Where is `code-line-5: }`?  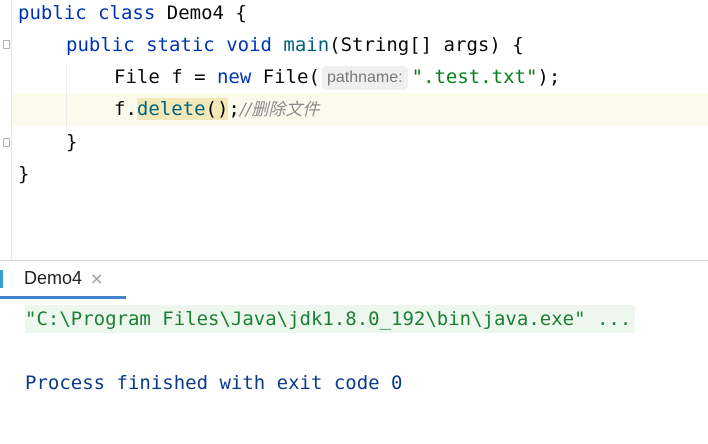
code-line-5: } is located at coordinates (71, 142).